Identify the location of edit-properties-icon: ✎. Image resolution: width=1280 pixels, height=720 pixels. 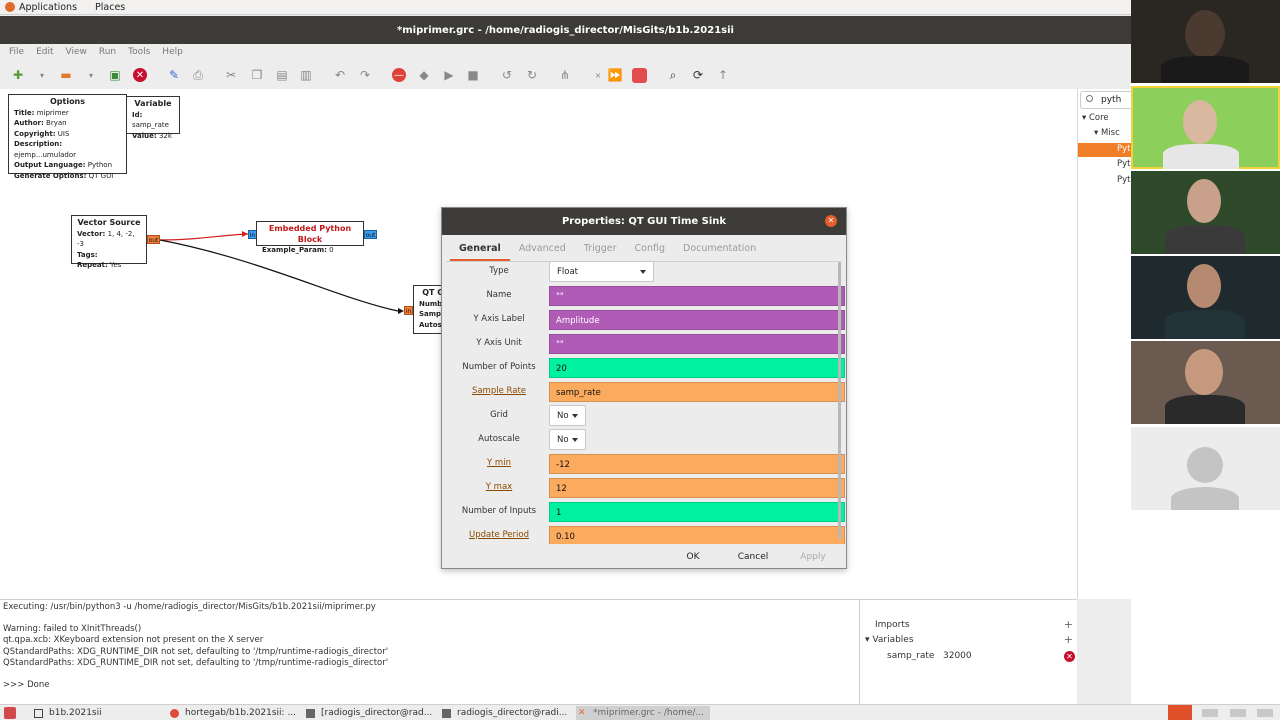
(174, 75).